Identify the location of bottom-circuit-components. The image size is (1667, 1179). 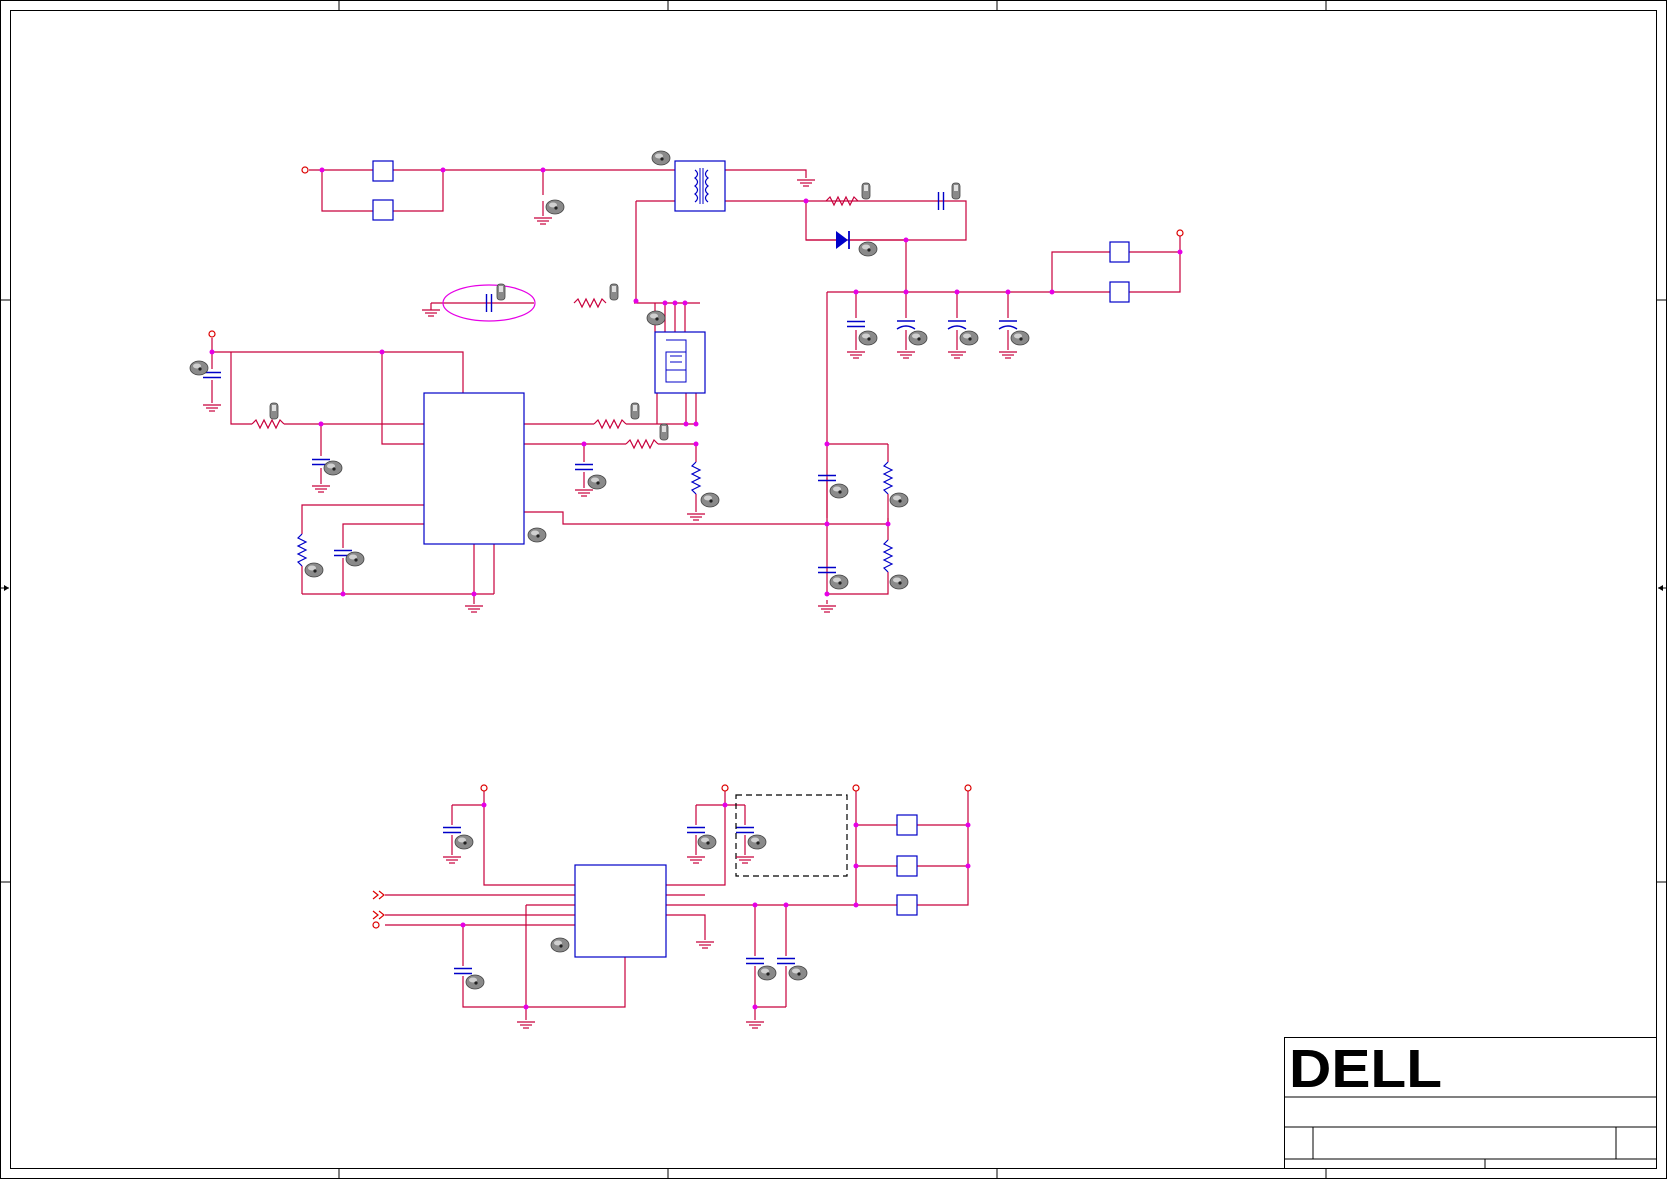
(680, 884).